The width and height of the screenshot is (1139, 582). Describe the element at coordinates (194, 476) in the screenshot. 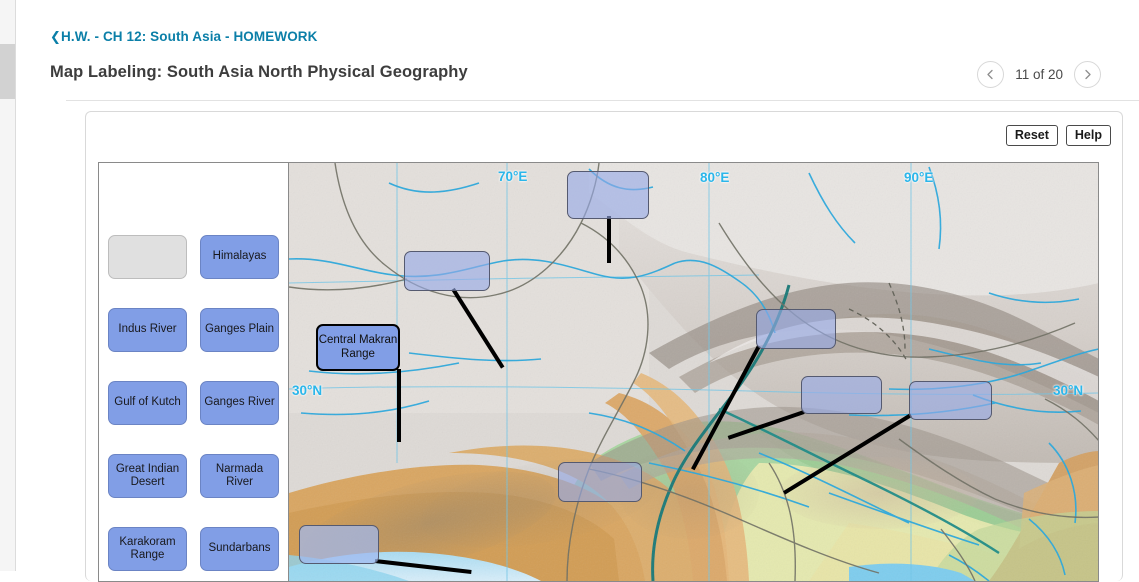

I see `label-bank-row: Great Indian Desert Narmada River` at that location.